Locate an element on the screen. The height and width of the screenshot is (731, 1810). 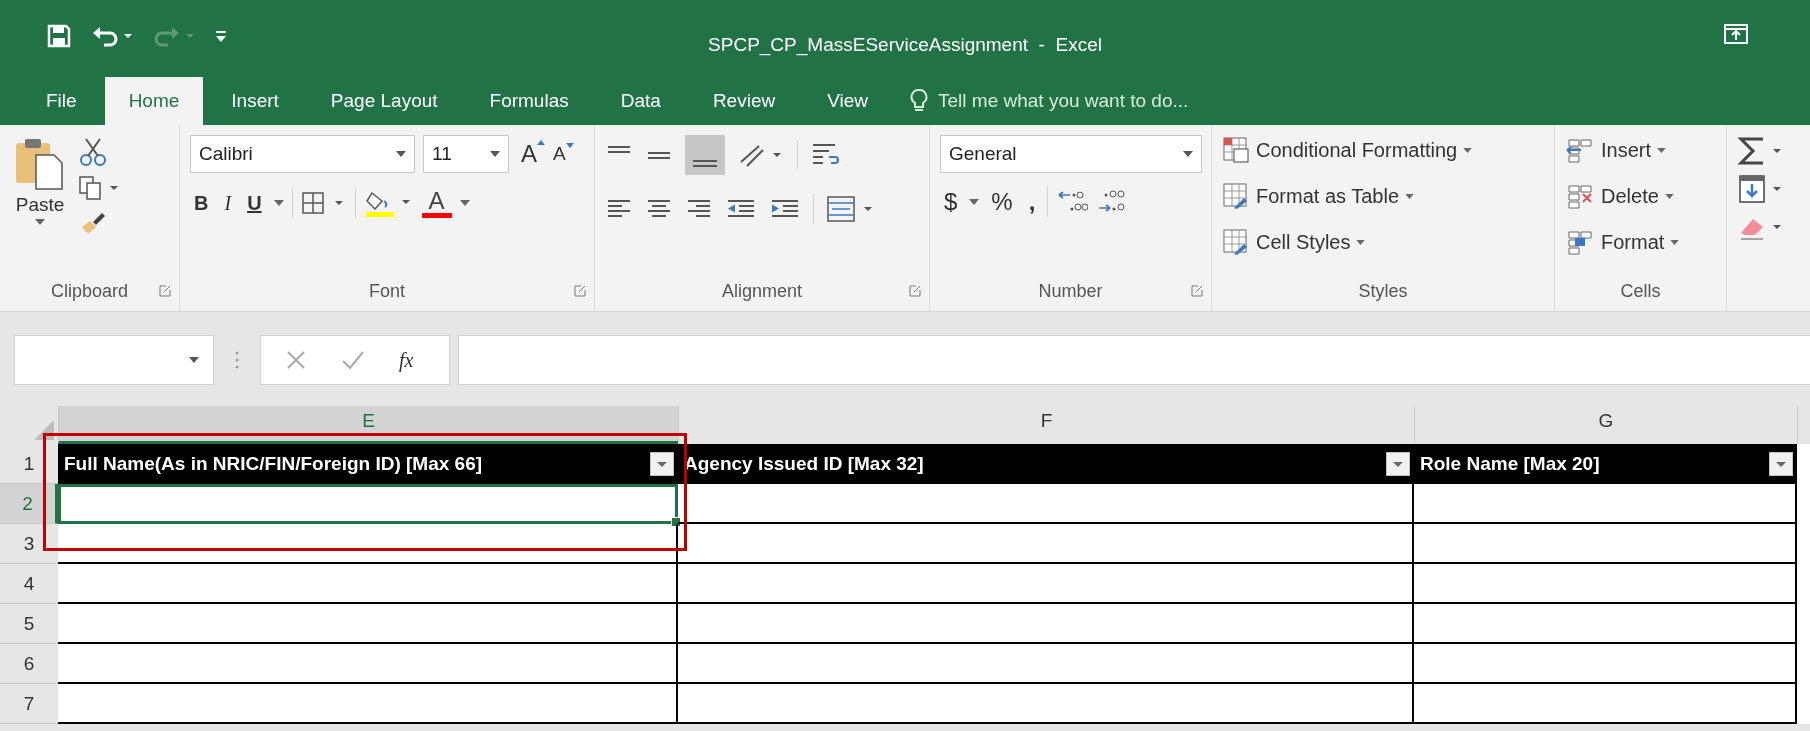
row-header: 1 is located at coordinates (29, 464).